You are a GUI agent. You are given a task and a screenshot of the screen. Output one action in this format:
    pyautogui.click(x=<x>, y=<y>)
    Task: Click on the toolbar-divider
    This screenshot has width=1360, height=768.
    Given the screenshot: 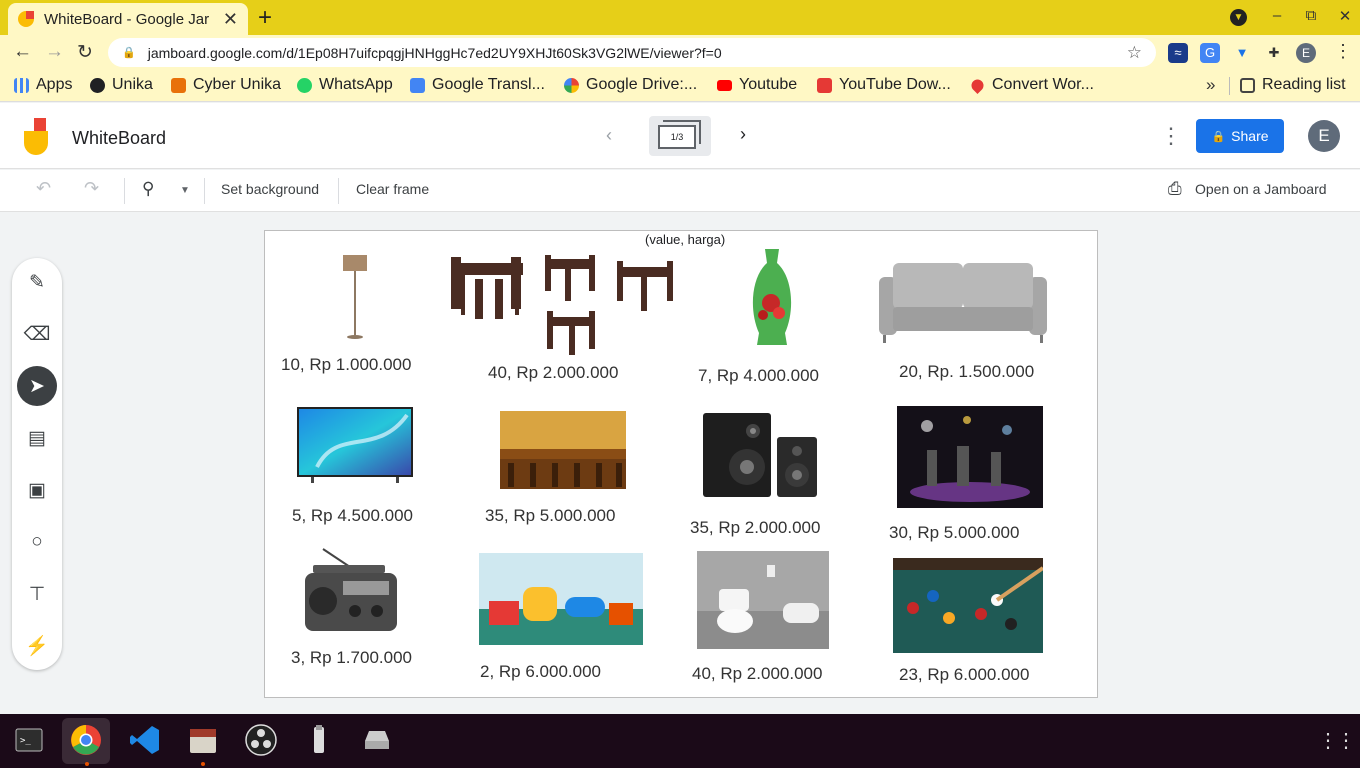 What is the action you would take?
    pyautogui.click(x=204, y=191)
    